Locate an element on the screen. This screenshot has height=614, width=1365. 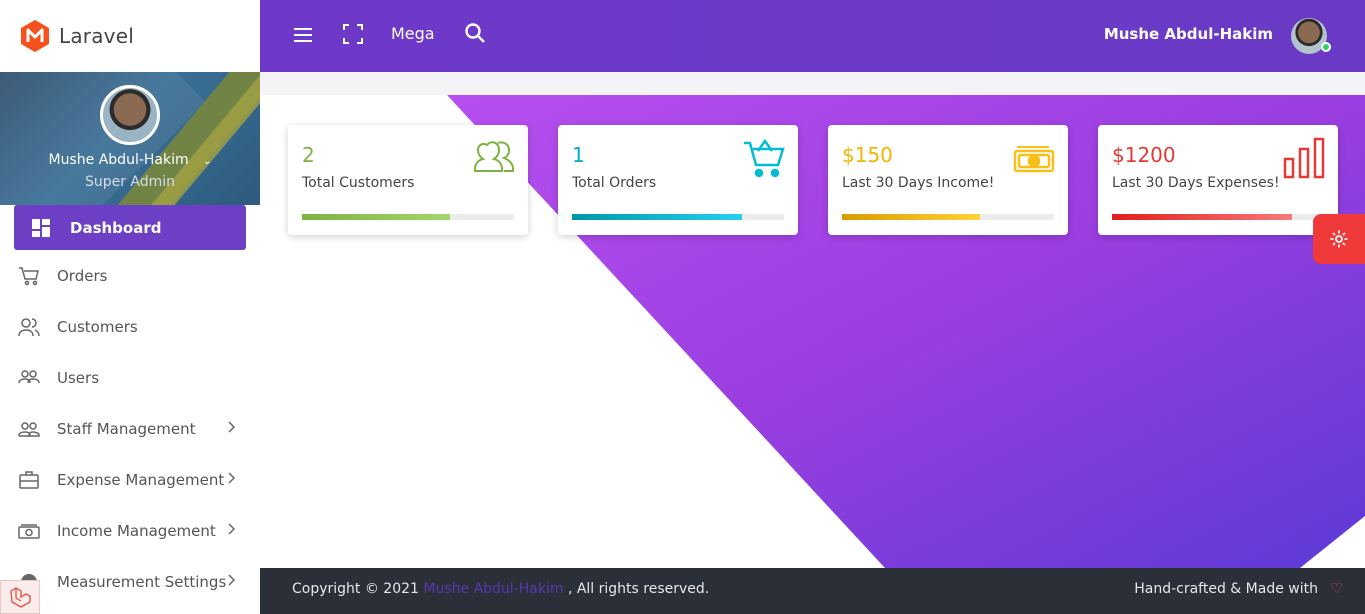
gear-icon is located at coordinates (1339, 239).